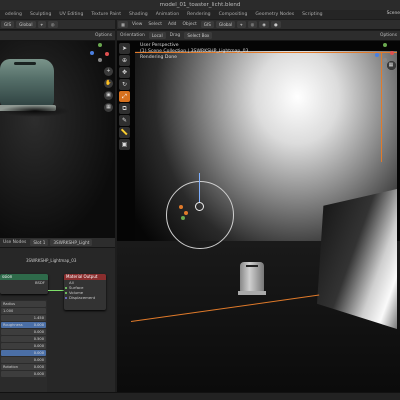  Describe the element at coordinates (23, 311) in the screenshot. I see `prop-row: 1.000` at that location.